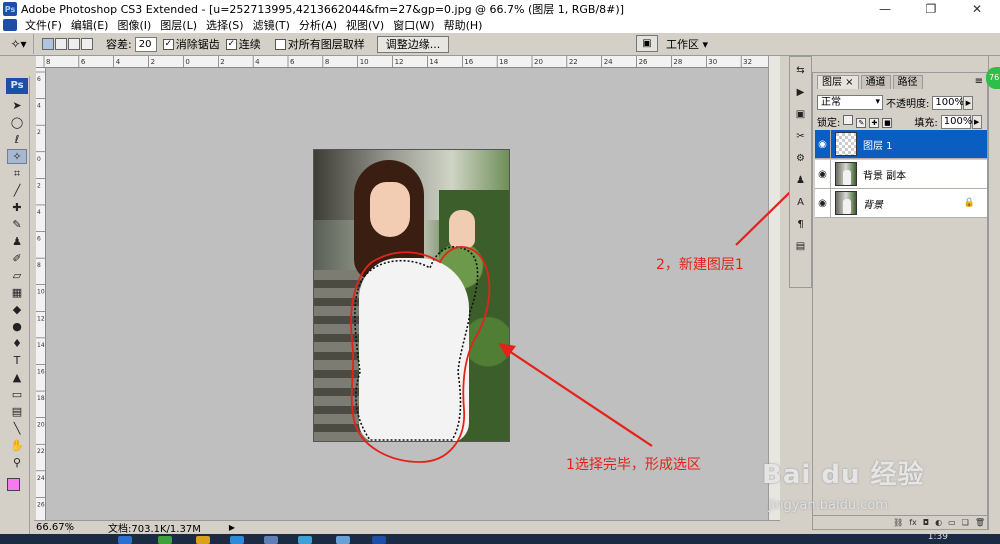  What do you see at coordinates (74, 44) in the screenshot?
I see `subtract-selection-icon` at bounding box center [74, 44].